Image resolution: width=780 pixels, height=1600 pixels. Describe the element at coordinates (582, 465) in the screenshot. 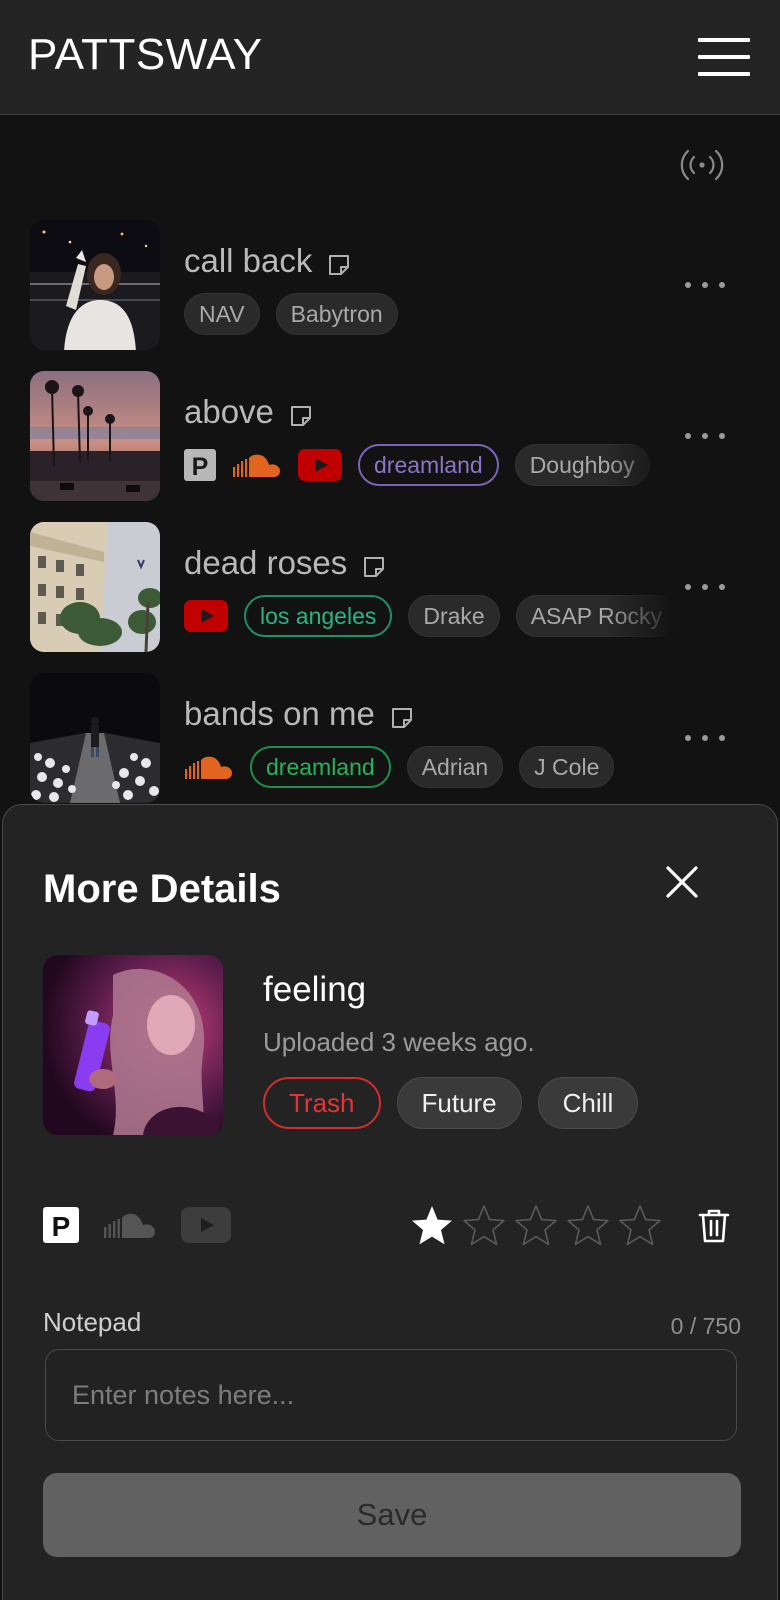

I see `tag-chip: Doughboy` at that location.